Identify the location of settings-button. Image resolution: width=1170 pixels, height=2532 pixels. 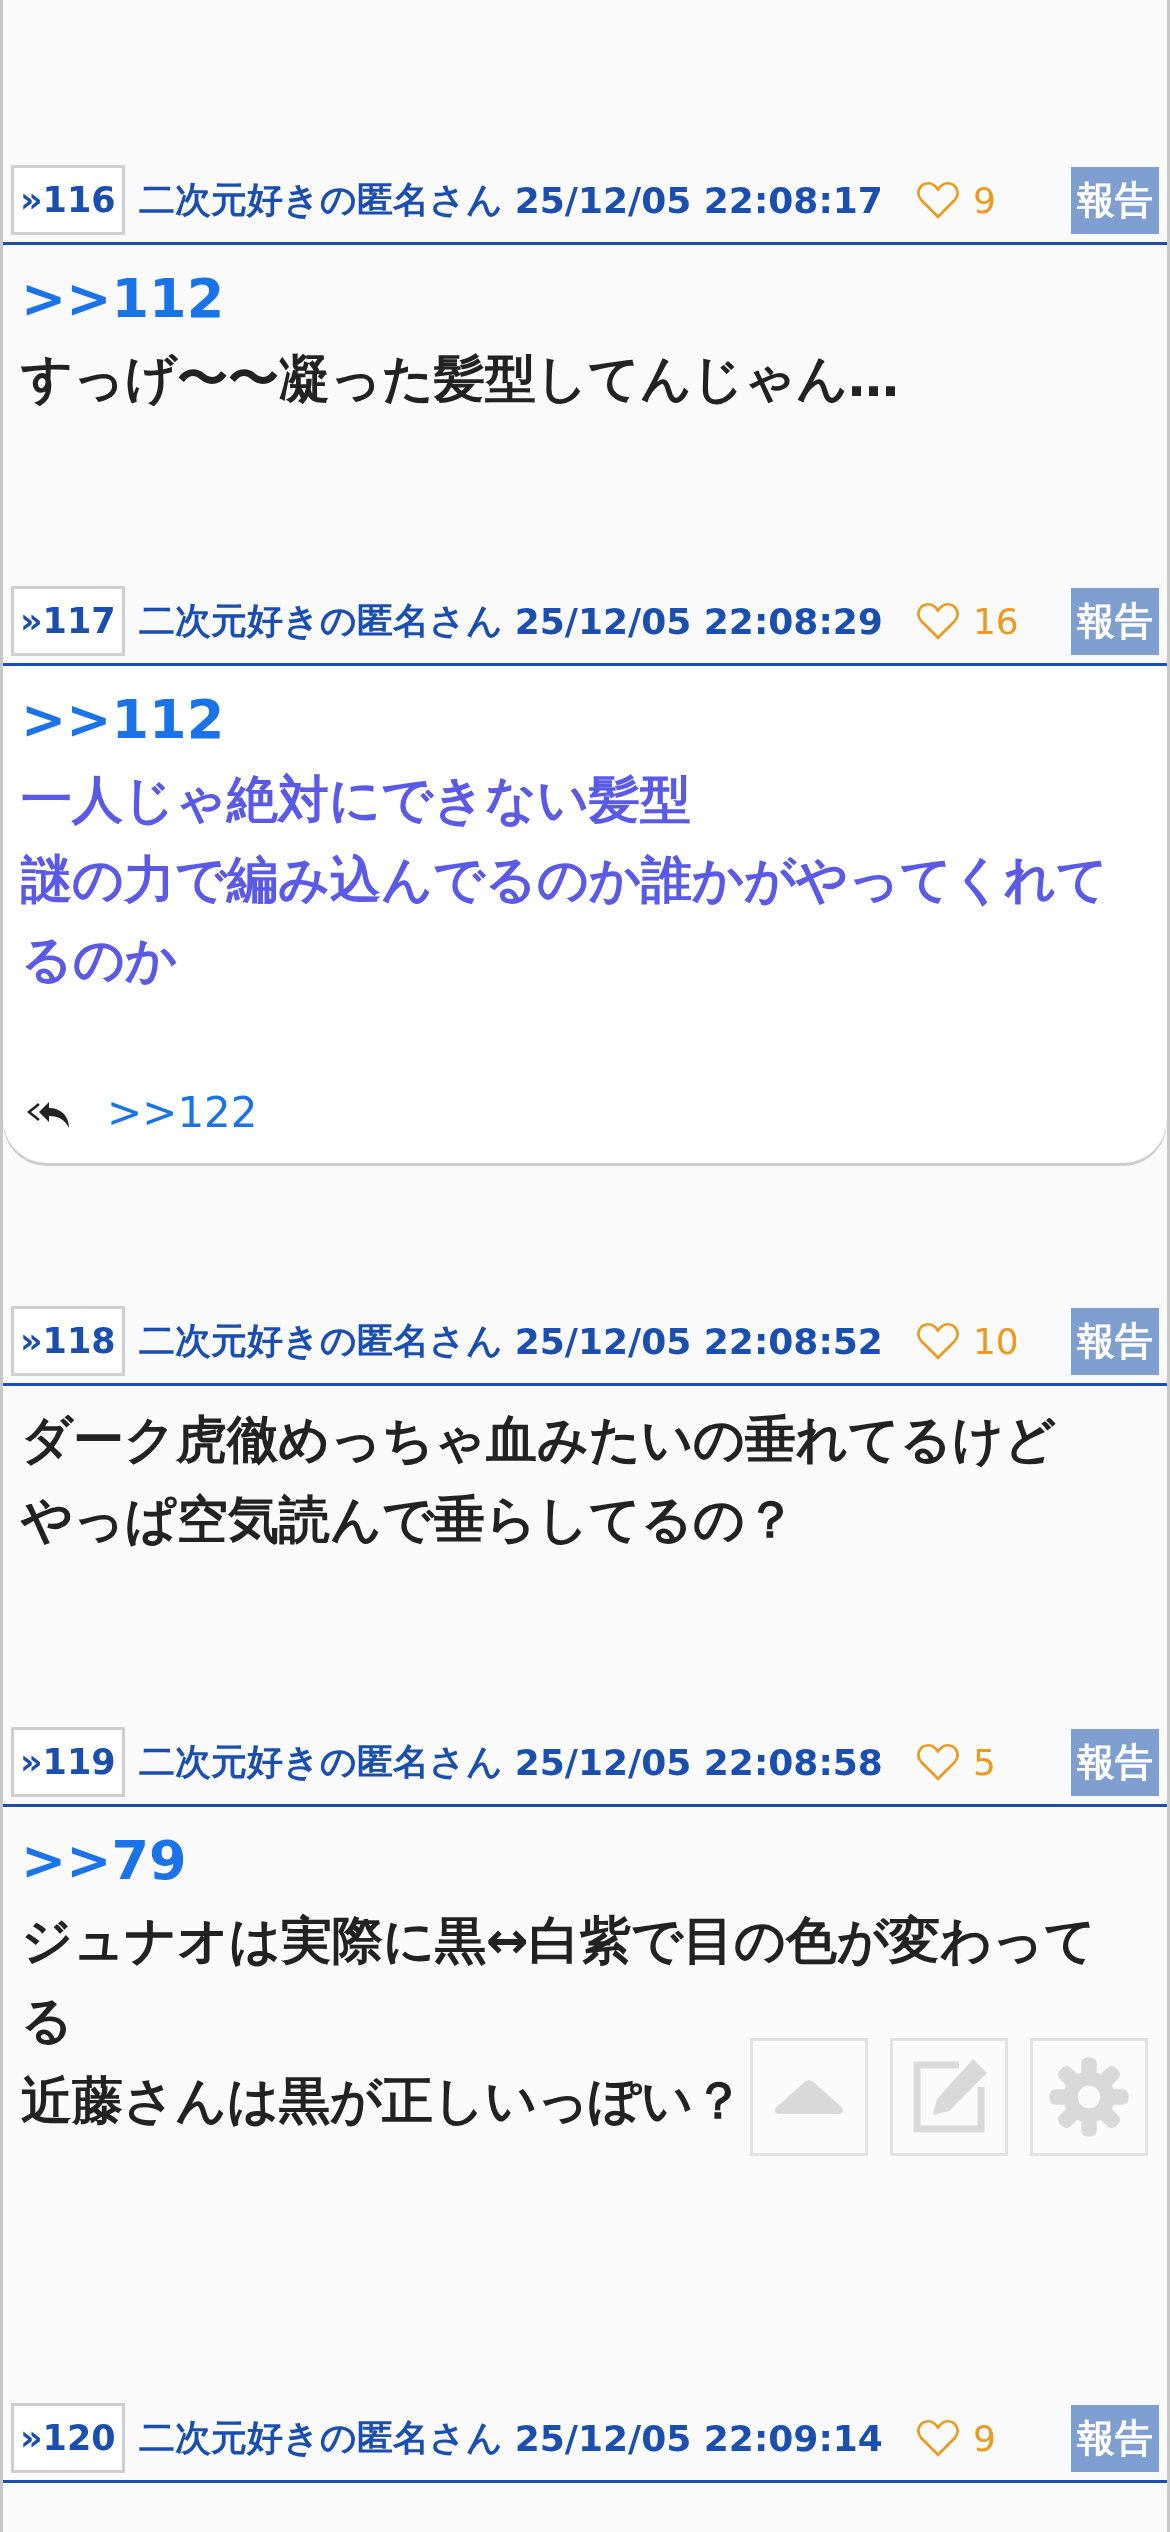
(1089, 2097).